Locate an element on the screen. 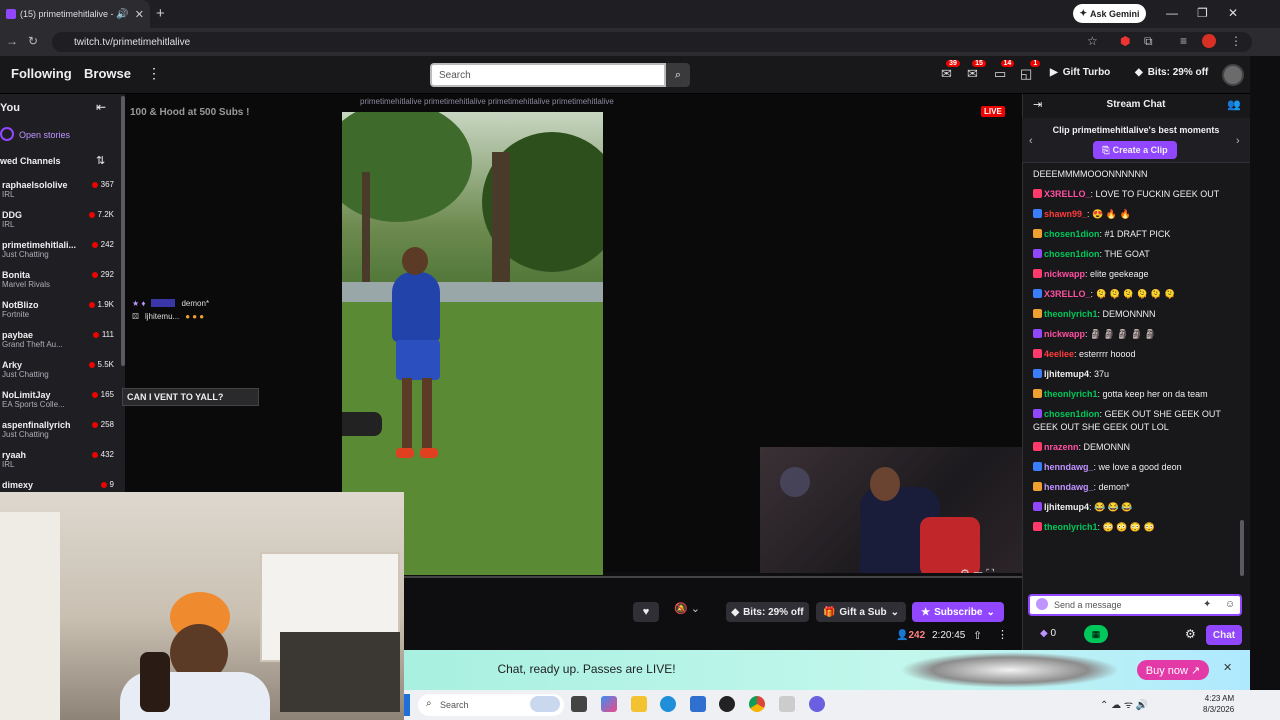  edge-icon is located at coordinates (668, 704).